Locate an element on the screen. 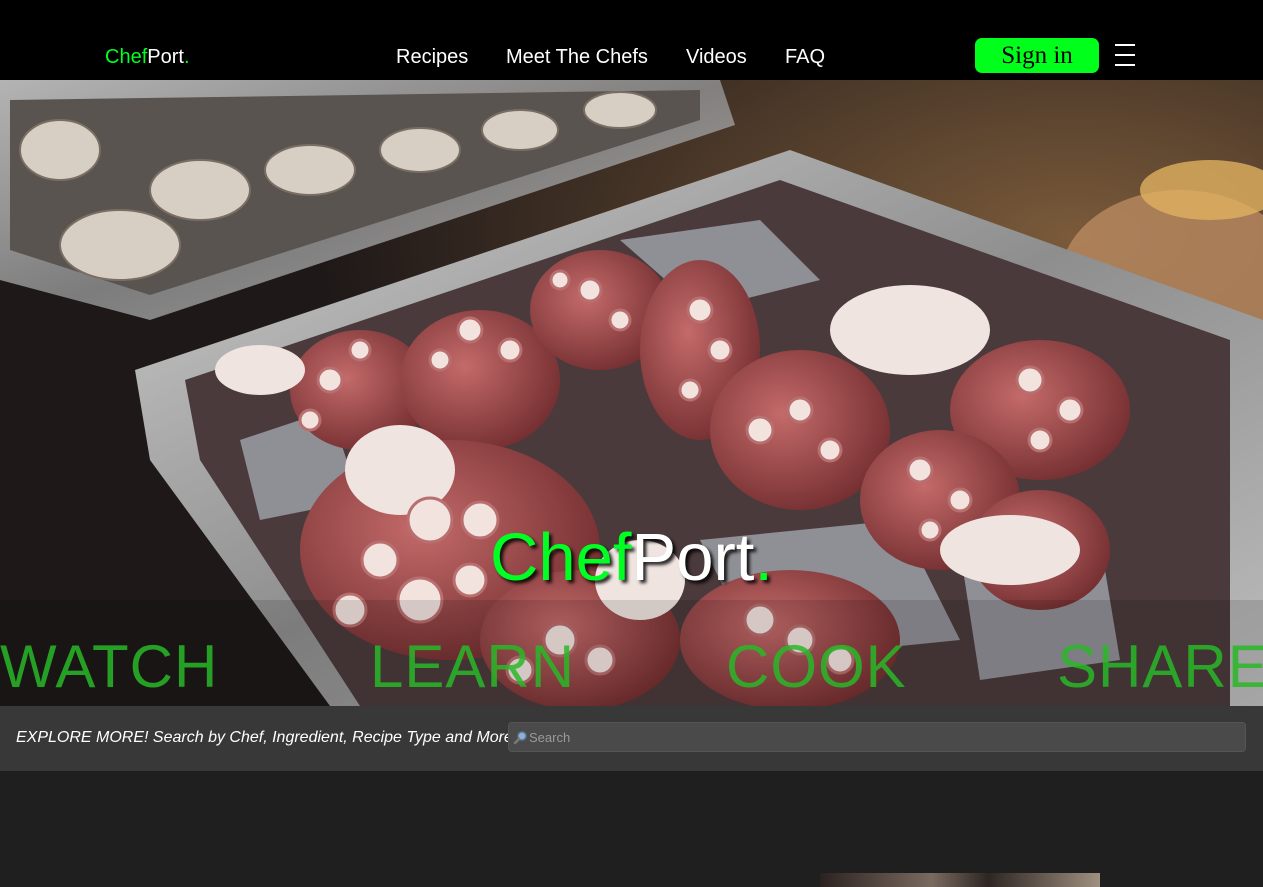 Image resolution: width=1263 pixels, height=887 pixels. nav-recipes: Recipes is located at coordinates (432, 57).